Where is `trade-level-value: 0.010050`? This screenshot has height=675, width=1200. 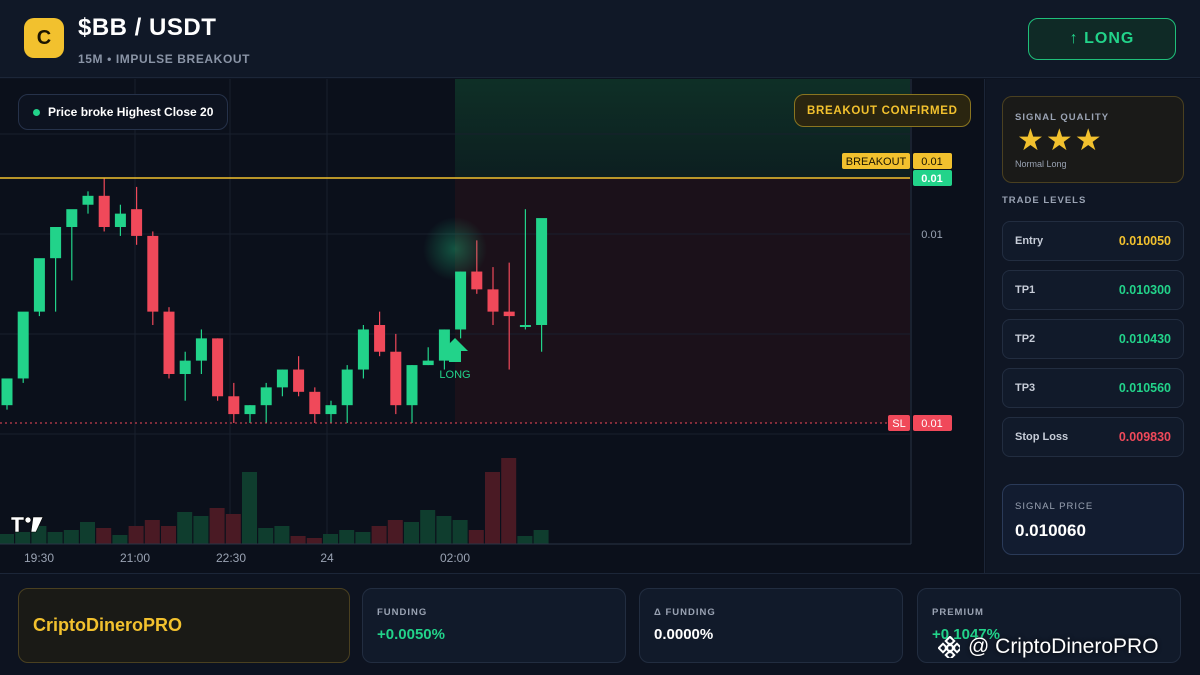
trade-level-value: 0.010050 is located at coordinates (1144, 241).